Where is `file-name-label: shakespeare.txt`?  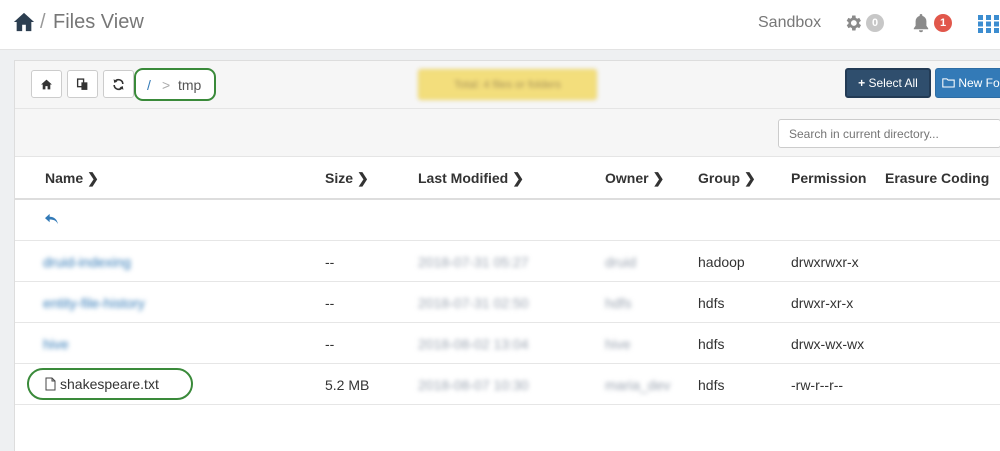 file-name-label: shakespeare.txt is located at coordinates (109, 384).